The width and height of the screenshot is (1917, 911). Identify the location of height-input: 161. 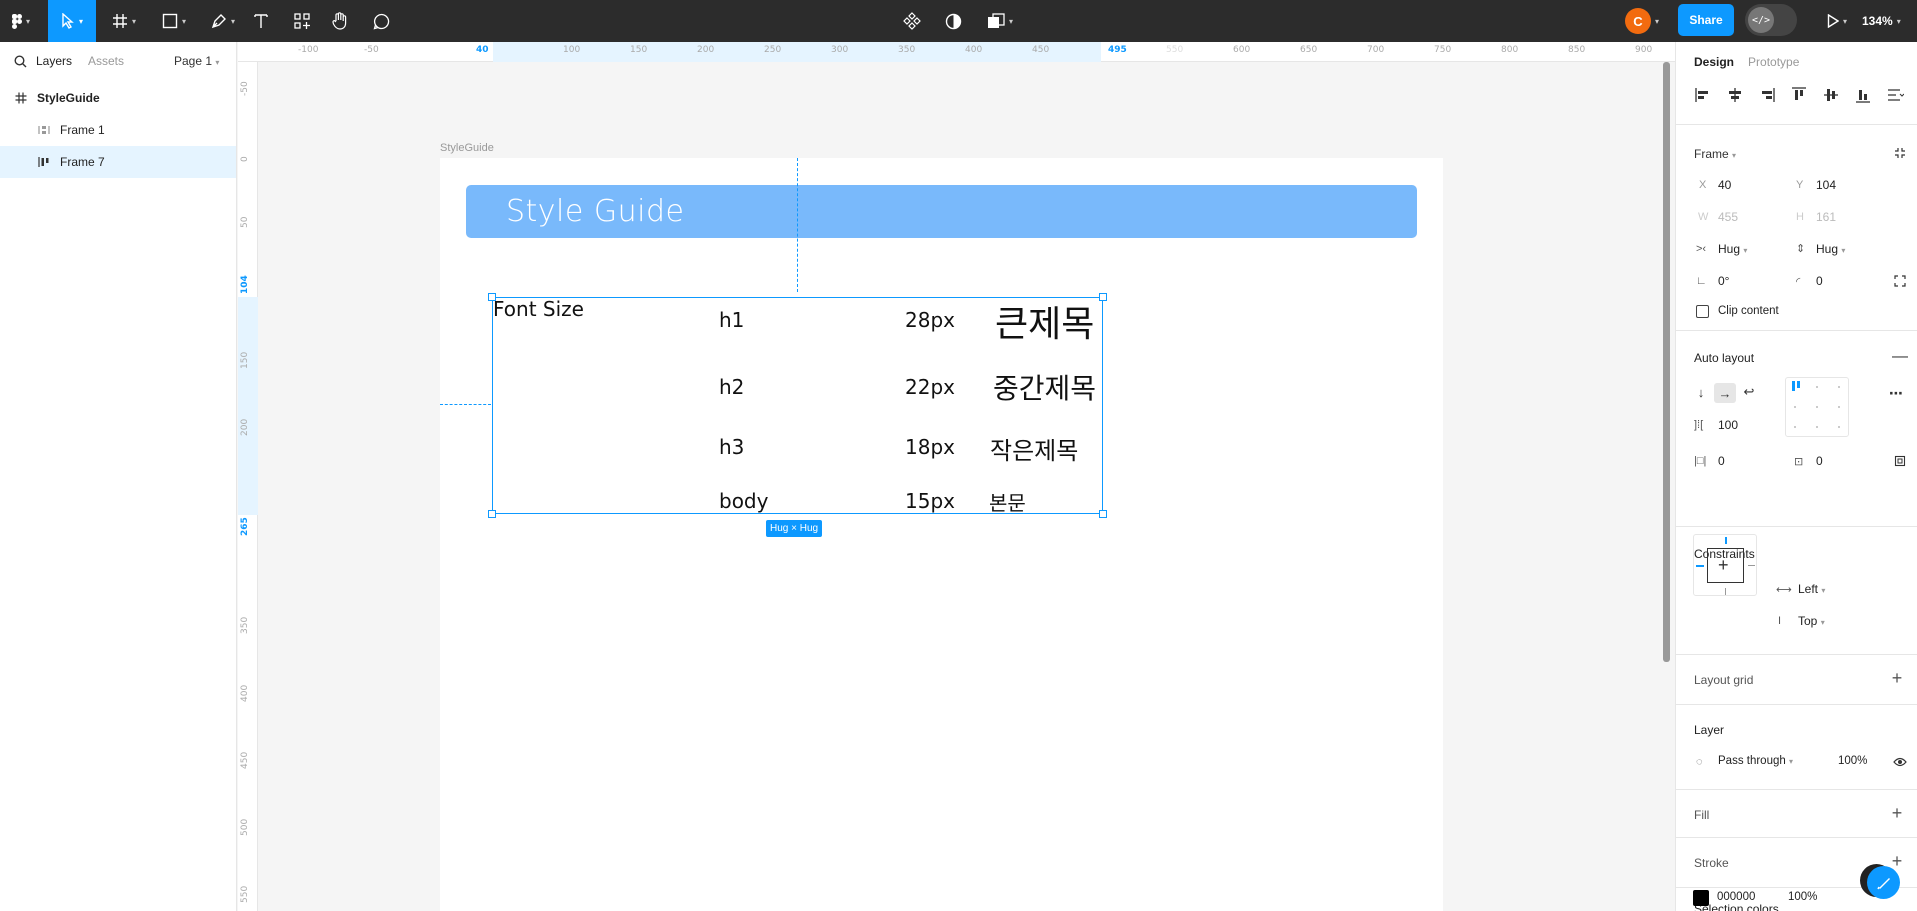
(1826, 217).